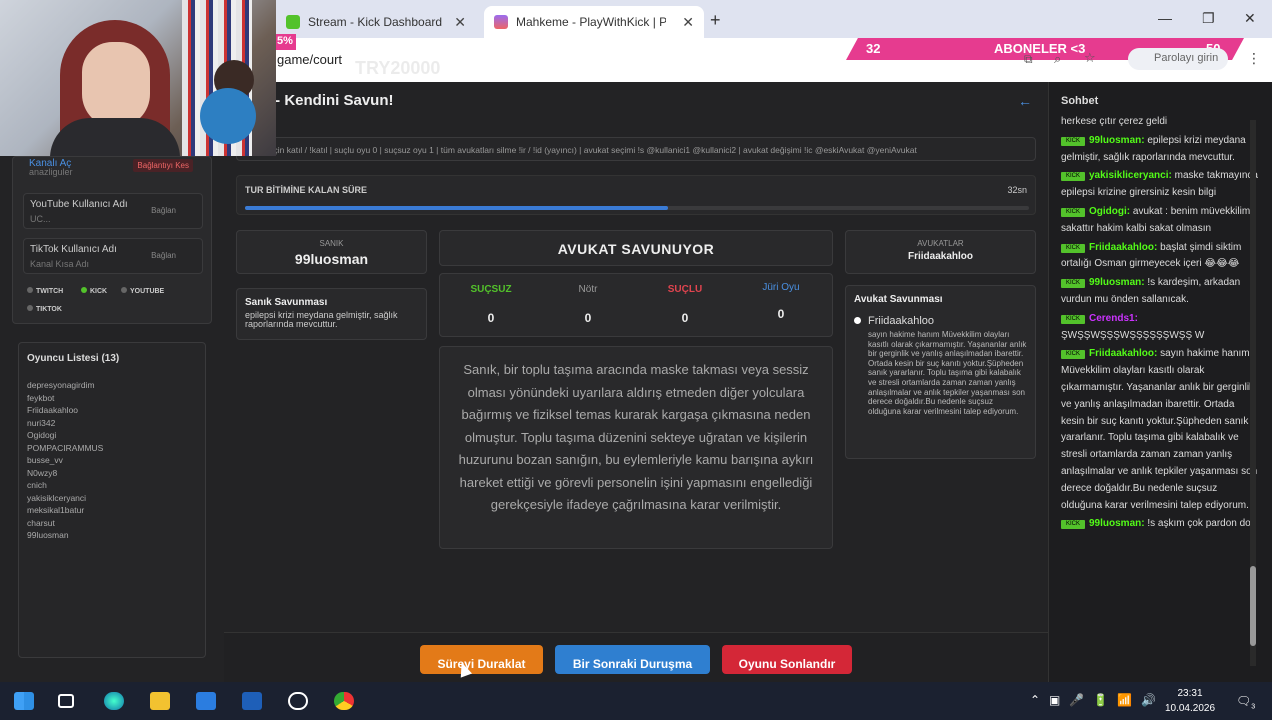  What do you see at coordinates (1040, 48) in the screenshot?
I see `banner-text: ABONELER <3` at bounding box center [1040, 48].